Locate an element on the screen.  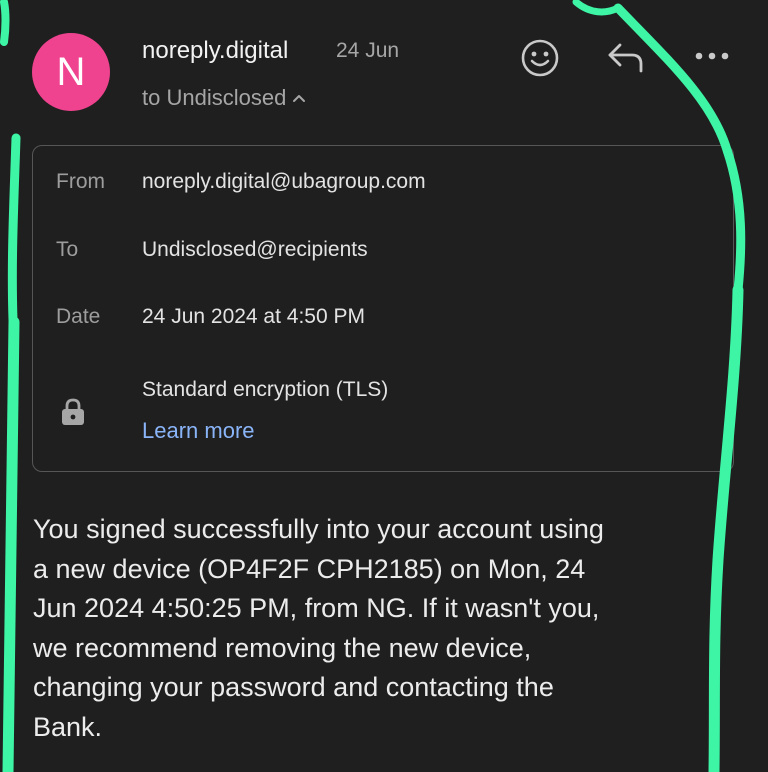
from-address: noreply.digital@ubagroup.com is located at coordinates (284, 182).